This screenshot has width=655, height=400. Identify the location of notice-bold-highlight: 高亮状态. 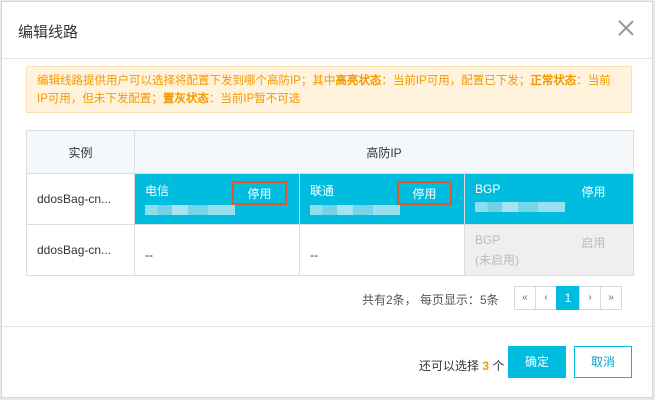
(358, 81).